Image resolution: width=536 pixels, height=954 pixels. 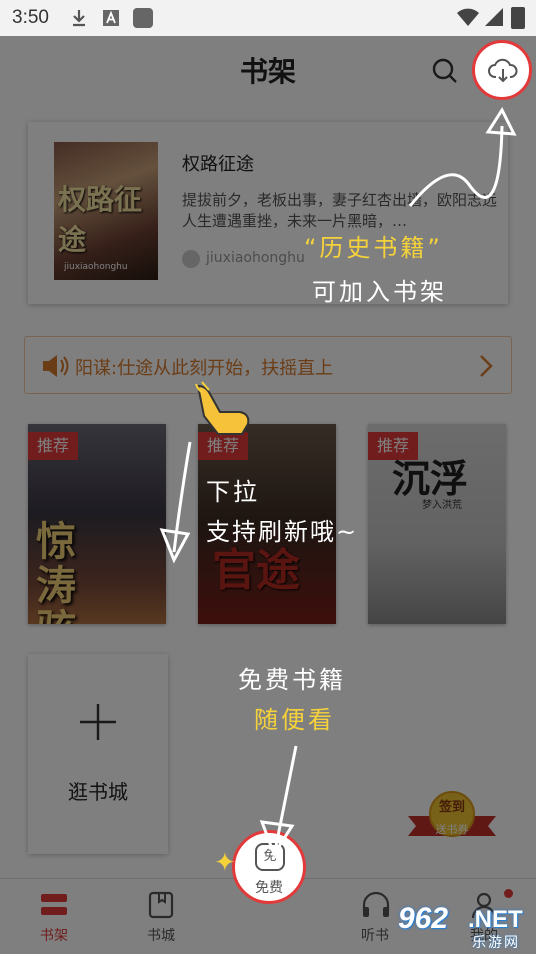 I want to click on tip-history-sub: 可加入书架, so click(x=379, y=292).